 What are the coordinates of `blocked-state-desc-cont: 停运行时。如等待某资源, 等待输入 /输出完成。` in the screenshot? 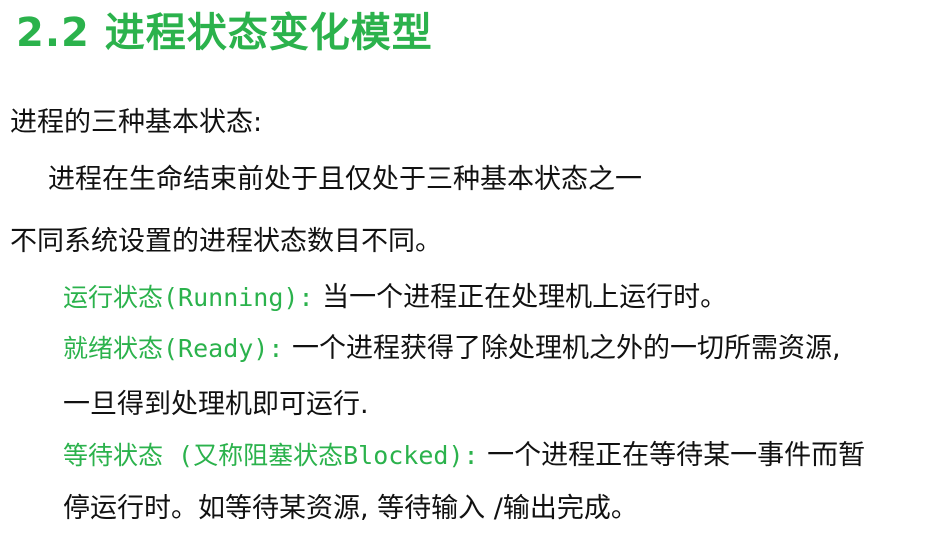 It's located at (350, 508).